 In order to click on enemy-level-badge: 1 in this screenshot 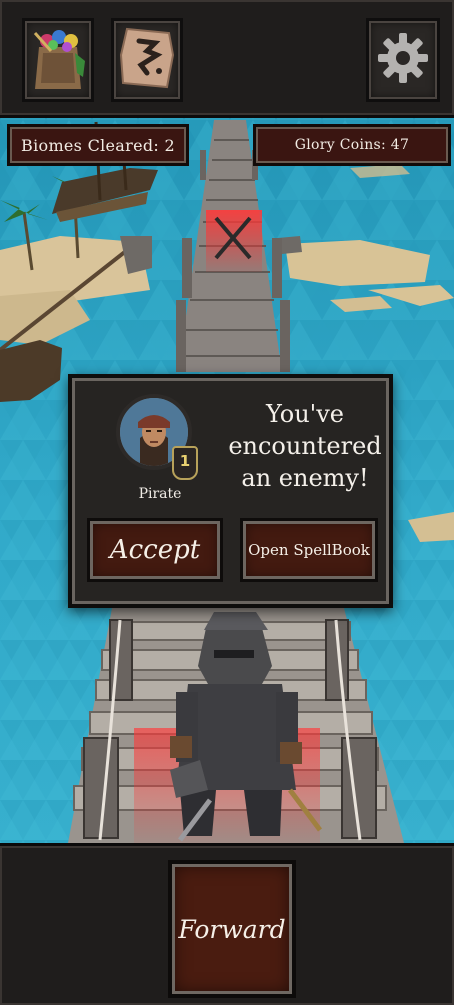, I will do `click(185, 463)`.